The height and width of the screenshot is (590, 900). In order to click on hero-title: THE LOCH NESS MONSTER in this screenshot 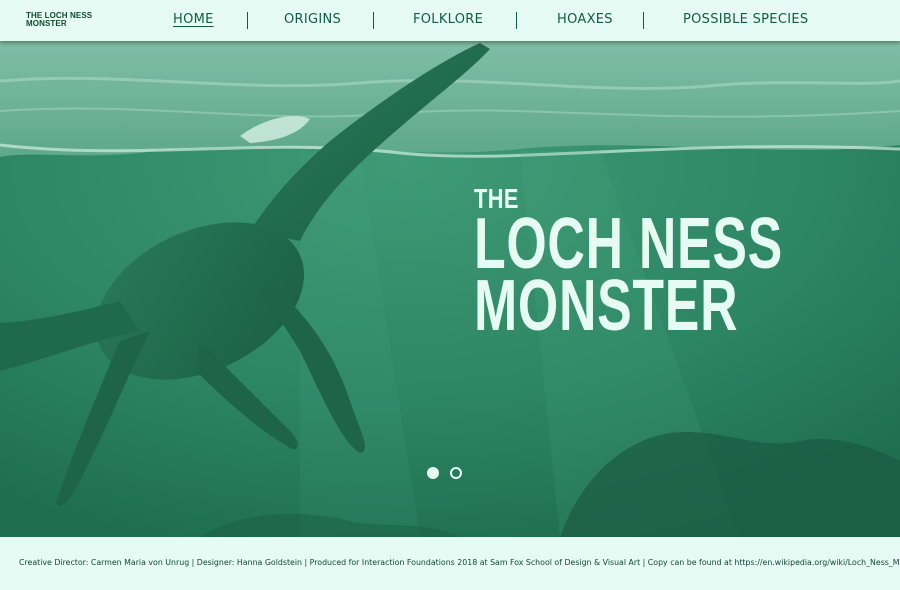, I will do `click(687, 265)`.